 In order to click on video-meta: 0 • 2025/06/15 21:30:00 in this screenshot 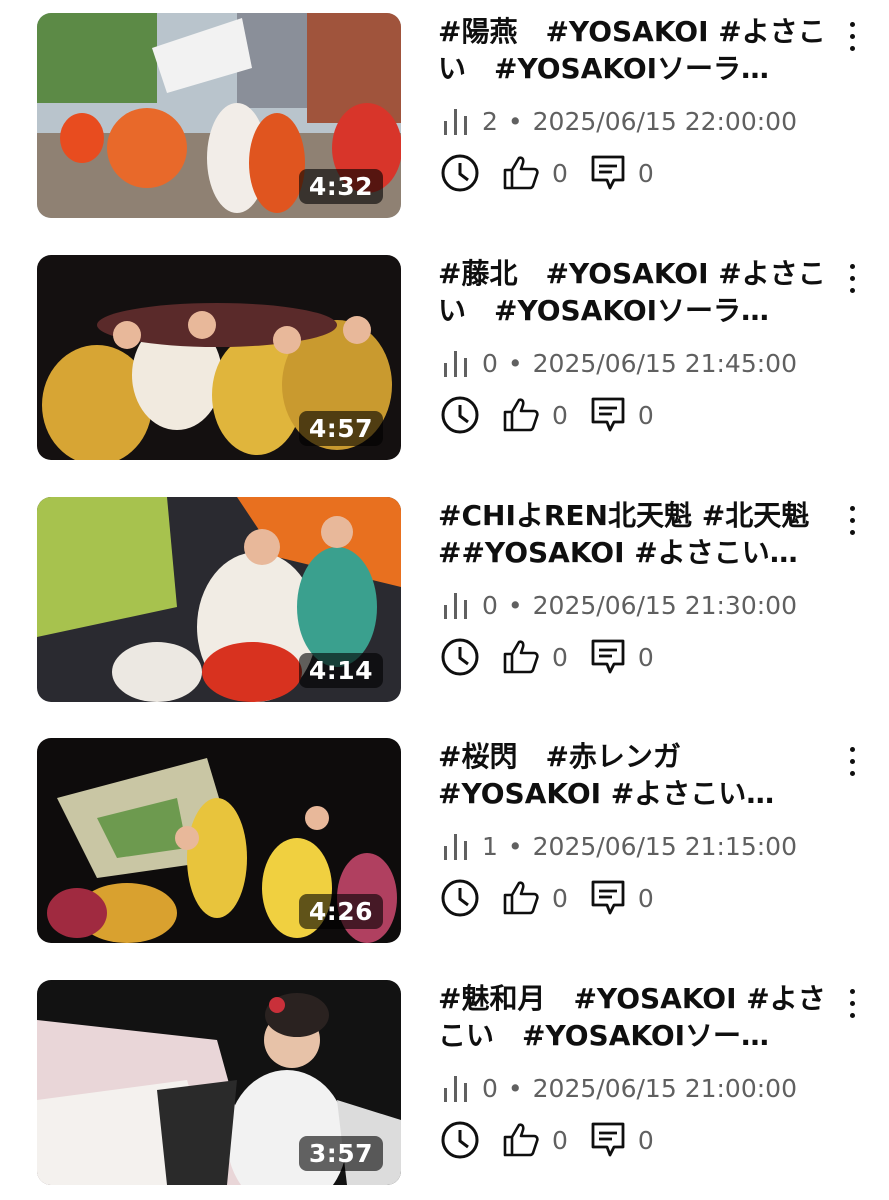, I will do `click(618, 605)`.